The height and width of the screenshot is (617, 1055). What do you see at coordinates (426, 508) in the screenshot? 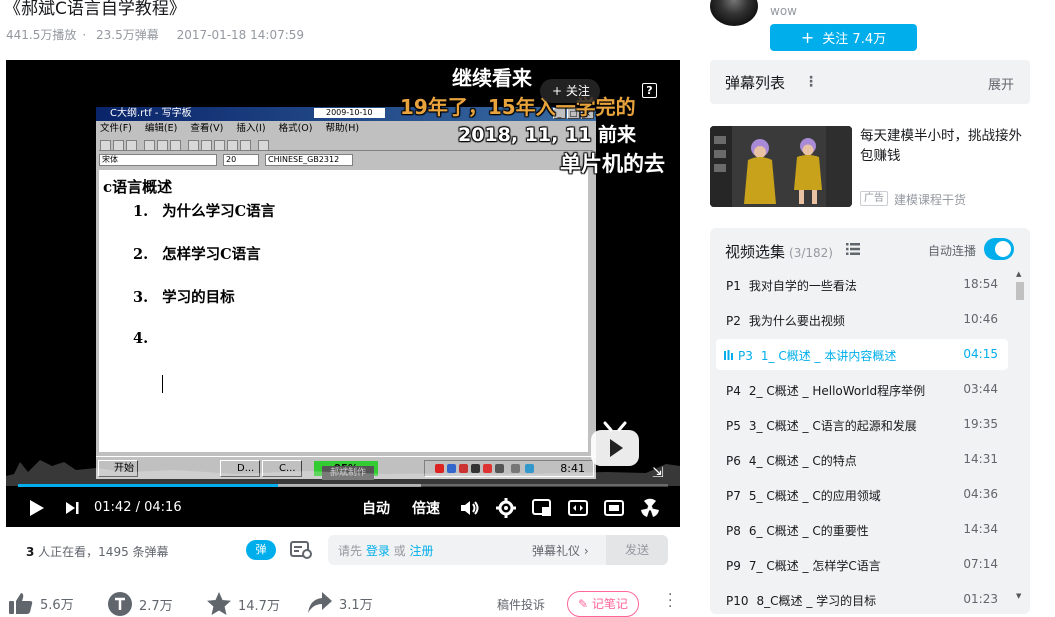
I see `speed-button: 倍速` at bounding box center [426, 508].